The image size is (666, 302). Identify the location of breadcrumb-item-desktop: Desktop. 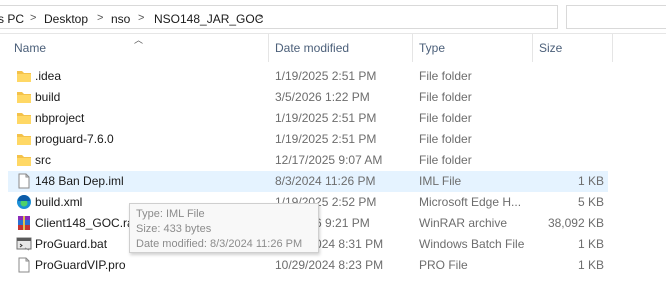
(66, 19).